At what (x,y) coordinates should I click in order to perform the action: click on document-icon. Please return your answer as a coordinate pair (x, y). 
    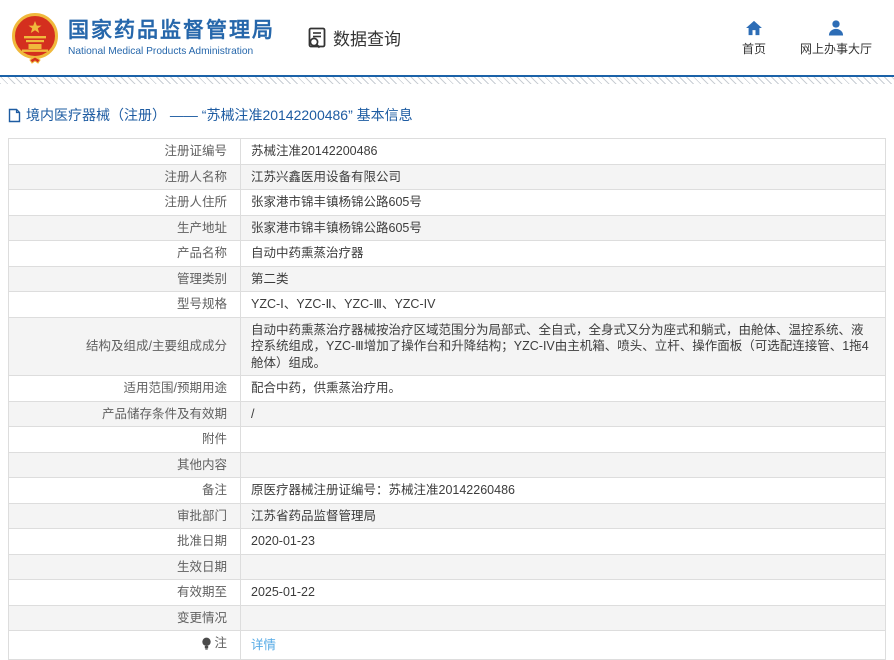
    Looking at the image, I should click on (14, 115).